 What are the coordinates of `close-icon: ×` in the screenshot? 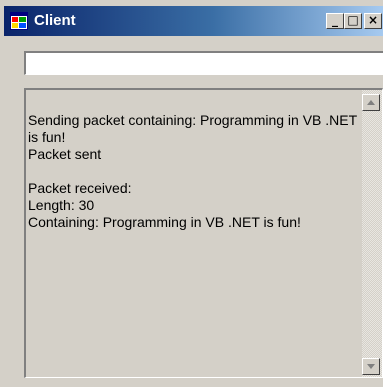 It's located at (373, 20).